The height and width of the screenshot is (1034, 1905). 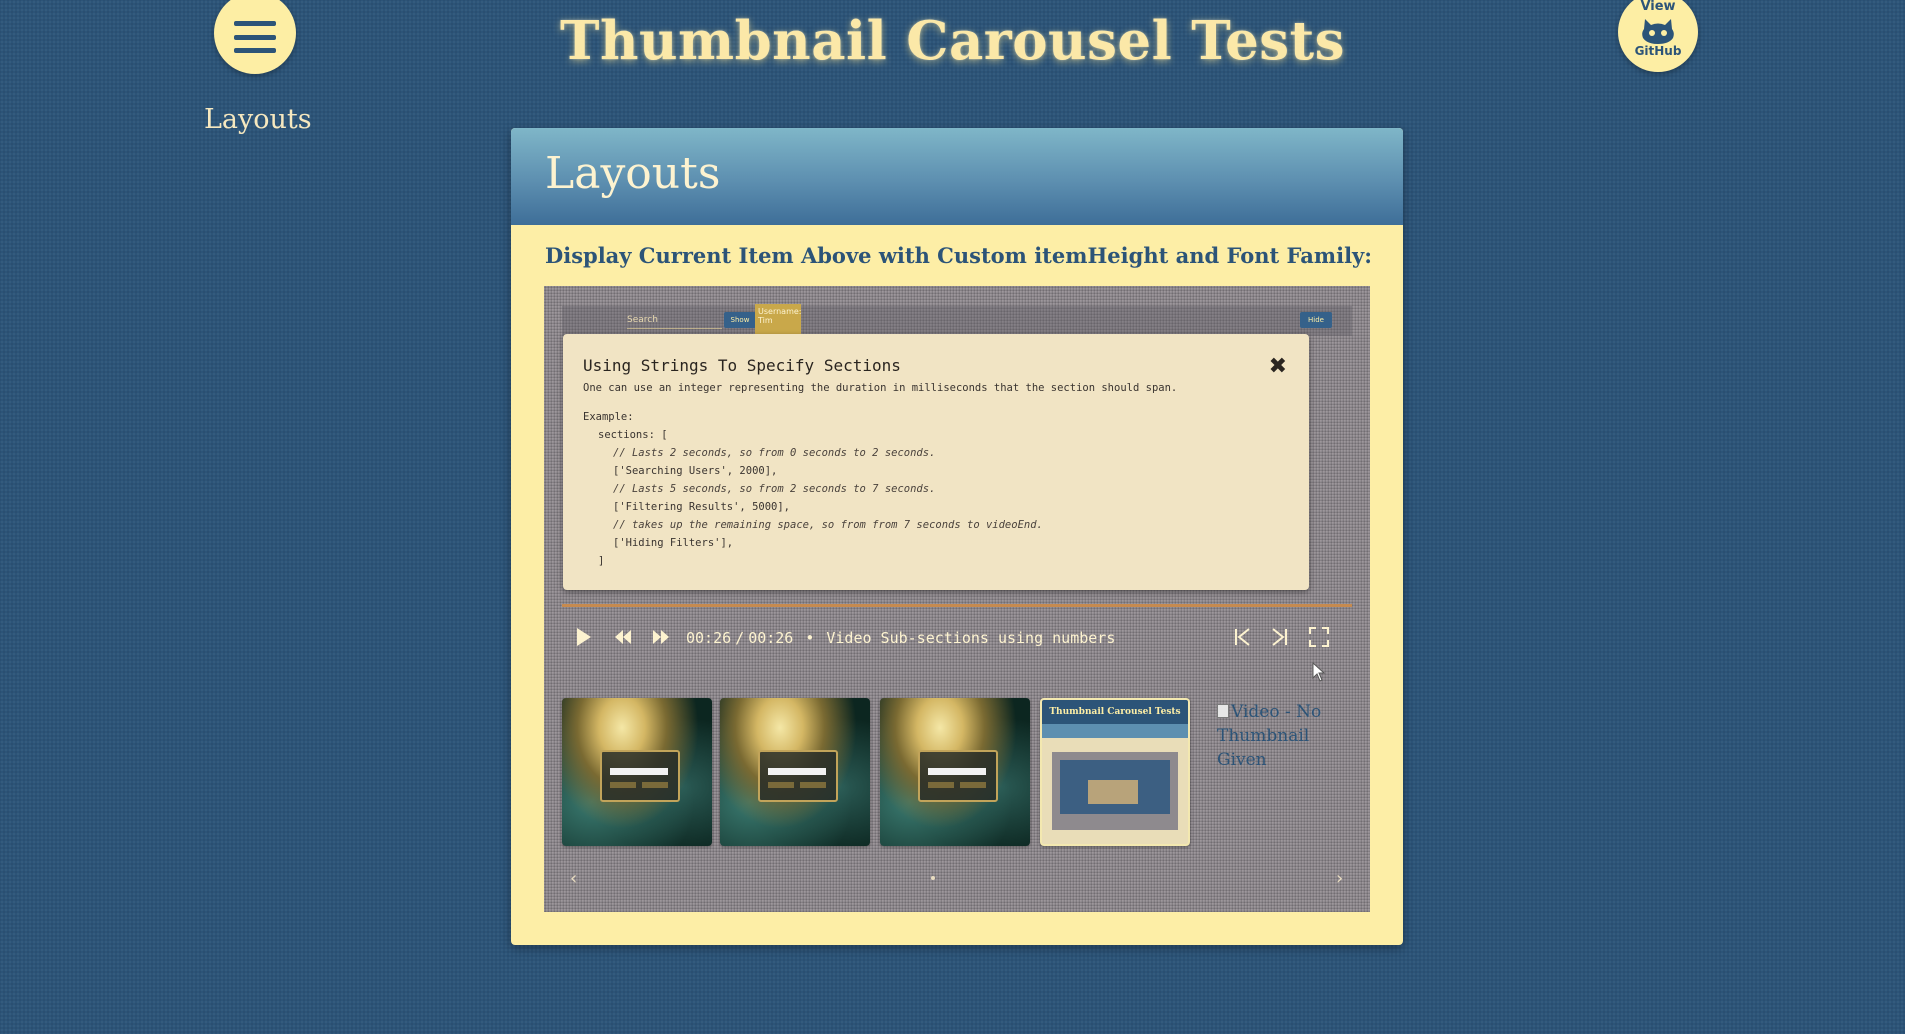 I want to click on preview-search-field: Search, so click(x=674, y=320).